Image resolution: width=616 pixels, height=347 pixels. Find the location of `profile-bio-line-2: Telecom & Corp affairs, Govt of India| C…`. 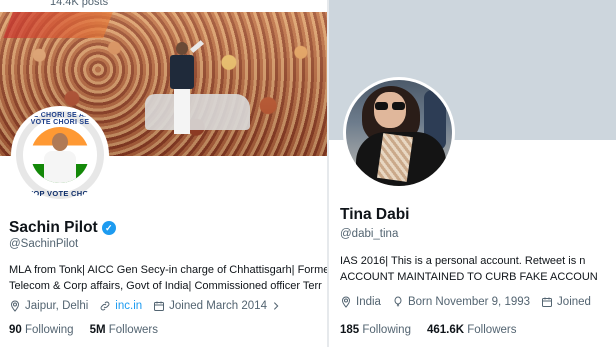

profile-bio-line-2: Telecom & Corp affairs, Govt of India| C… is located at coordinates (165, 286).